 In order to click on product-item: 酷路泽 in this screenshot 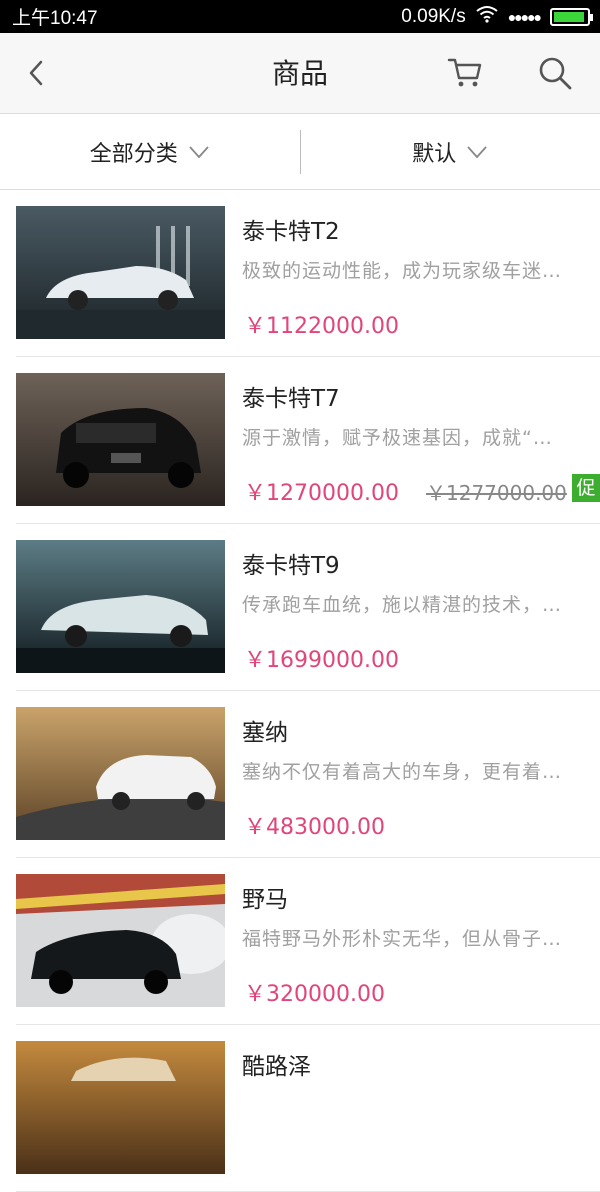, I will do `click(308, 1108)`.